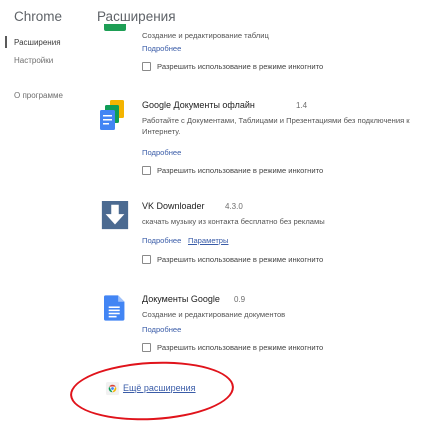 The image size is (434, 424). What do you see at coordinates (33, 60) in the screenshot?
I see `sidebar-item-settings: Настройки` at bounding box center [33, 60].